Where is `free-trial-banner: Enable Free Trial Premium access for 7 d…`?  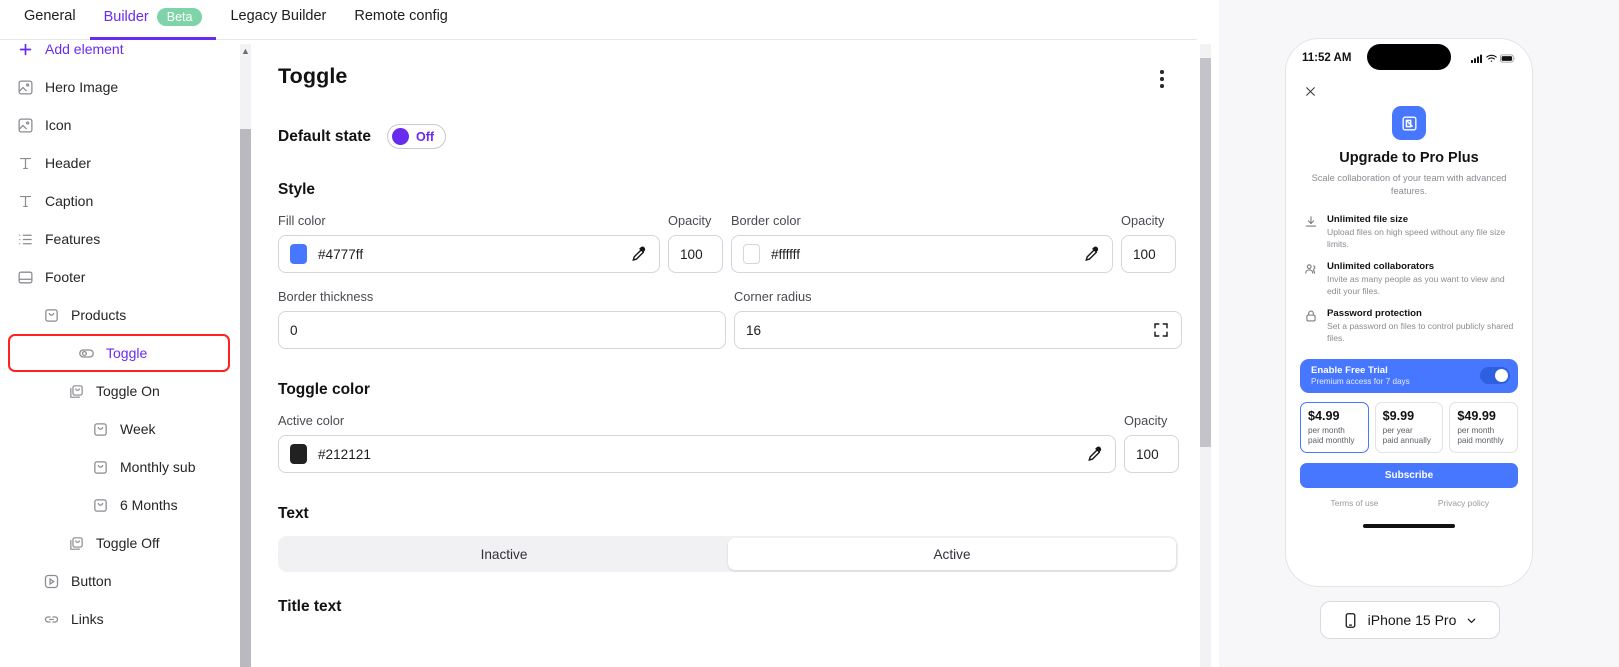 free-trial-banner: Enable Free Trial Premium access for 7 d… is located at coordinates (1409, 375).